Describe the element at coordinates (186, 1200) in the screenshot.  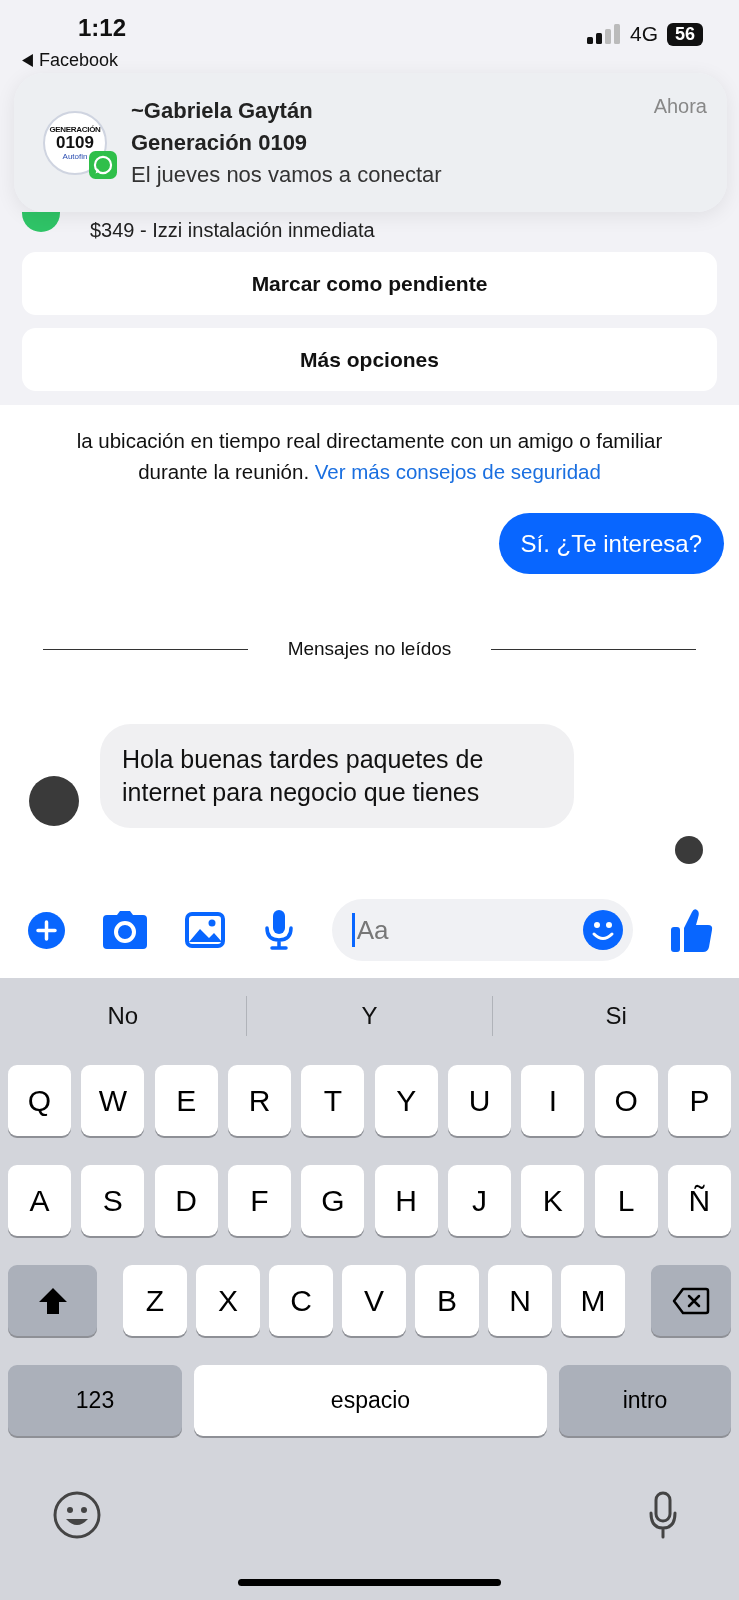
I see `letter-key: D` at that location.